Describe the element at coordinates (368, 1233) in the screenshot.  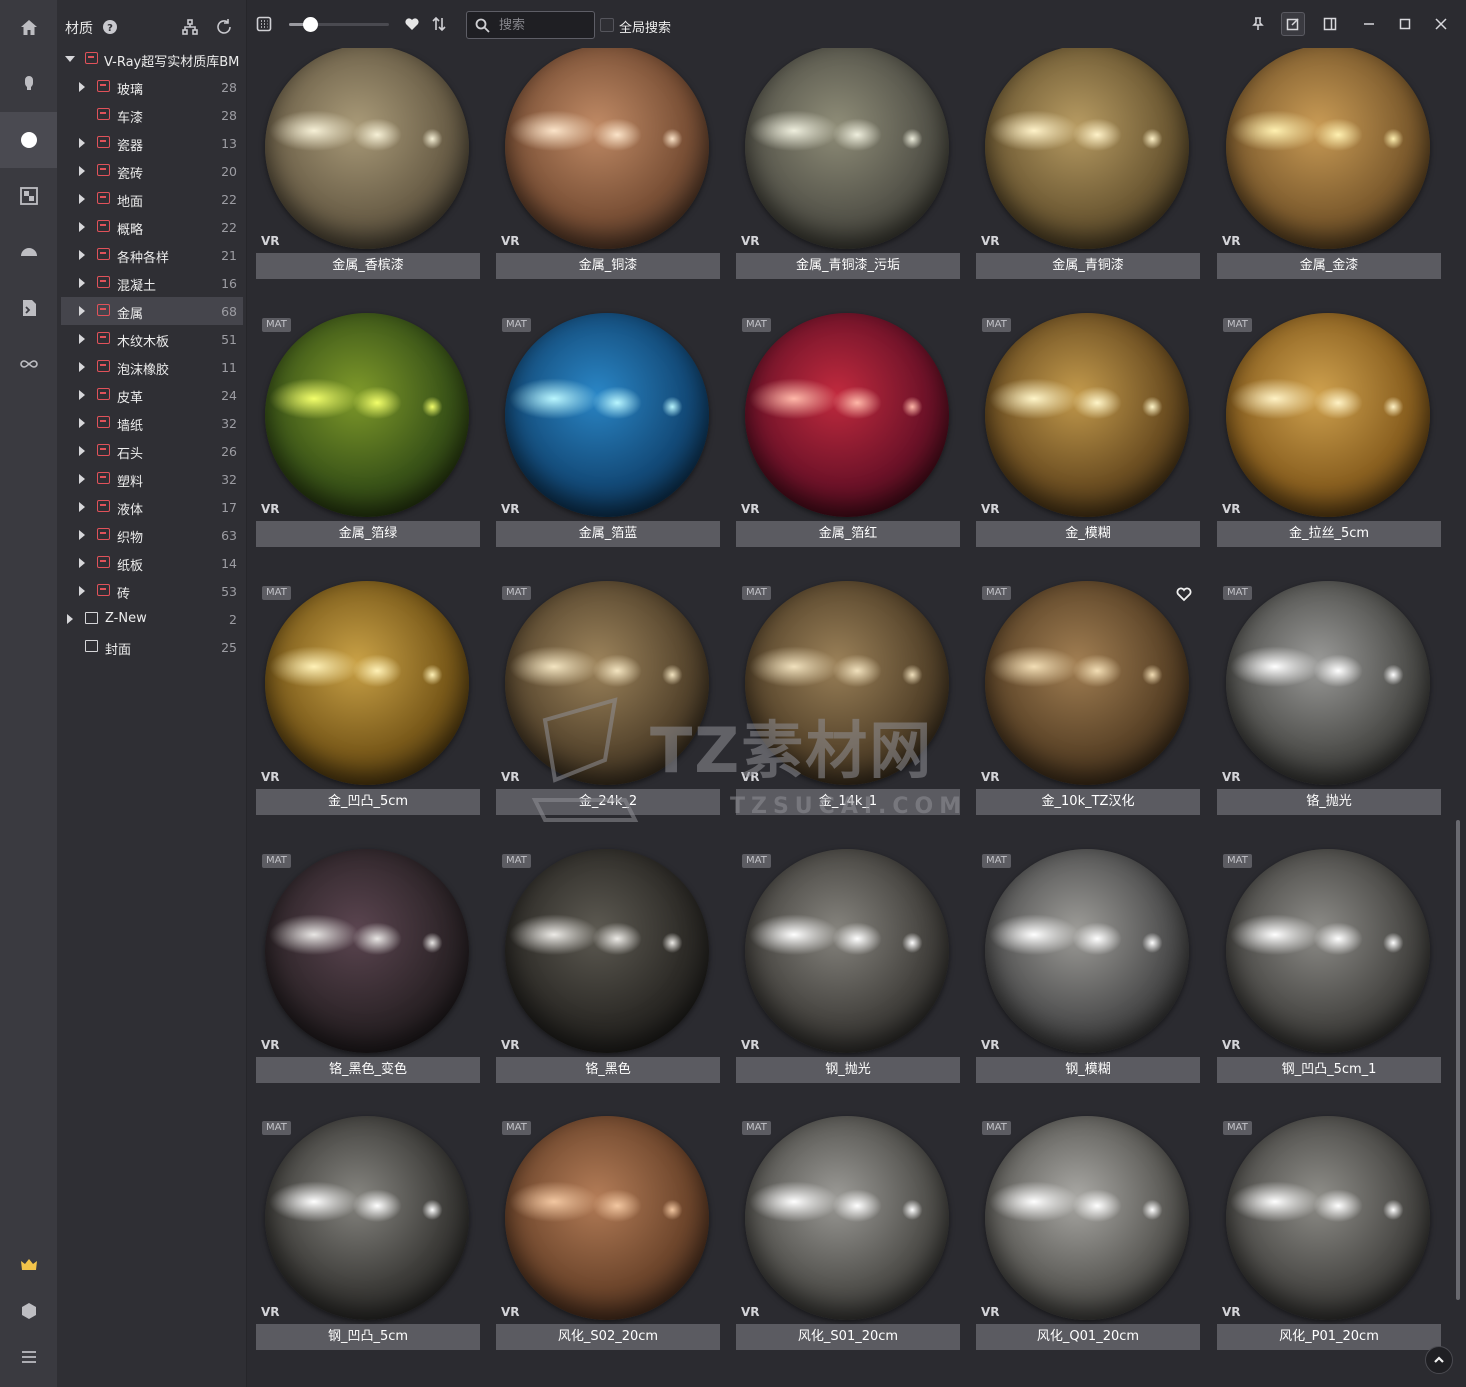
I see `material-card: MAT VR 钢_凹凸_5cm` at that location.